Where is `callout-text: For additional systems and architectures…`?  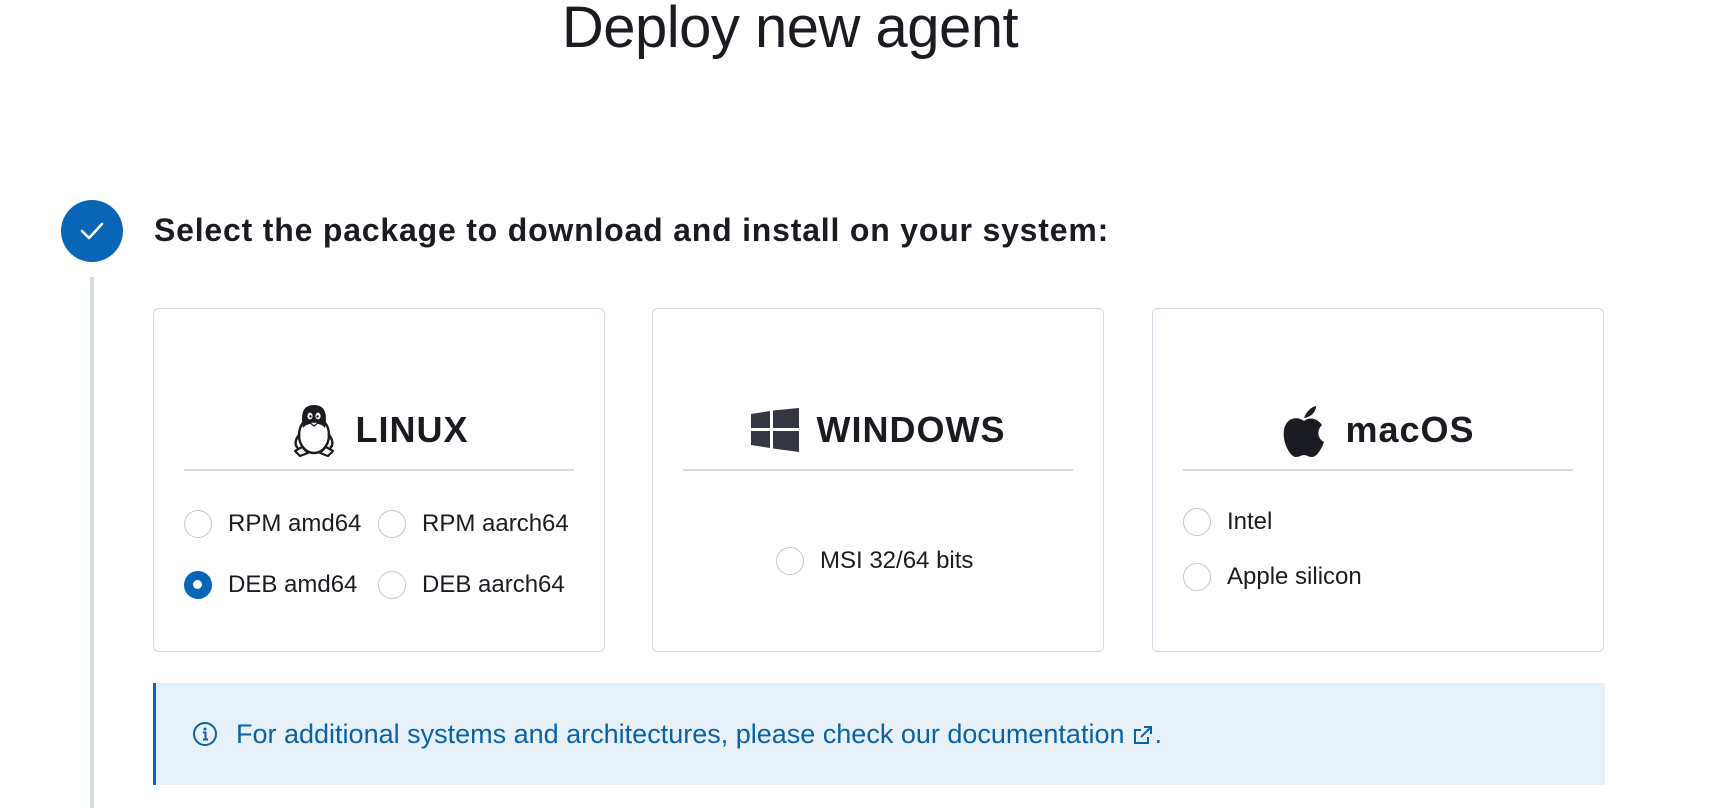 callout-text: For additional systems and architectures… is located at coordinates (592, 733).